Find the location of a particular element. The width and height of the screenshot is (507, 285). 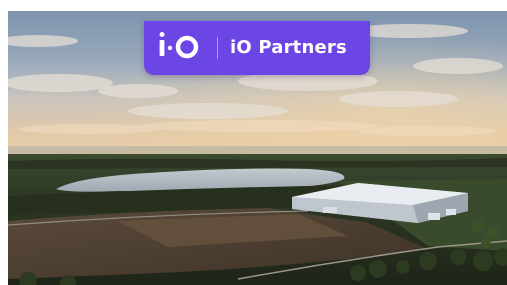

partner-name: iO Partners is located at coordinates (288, 47).